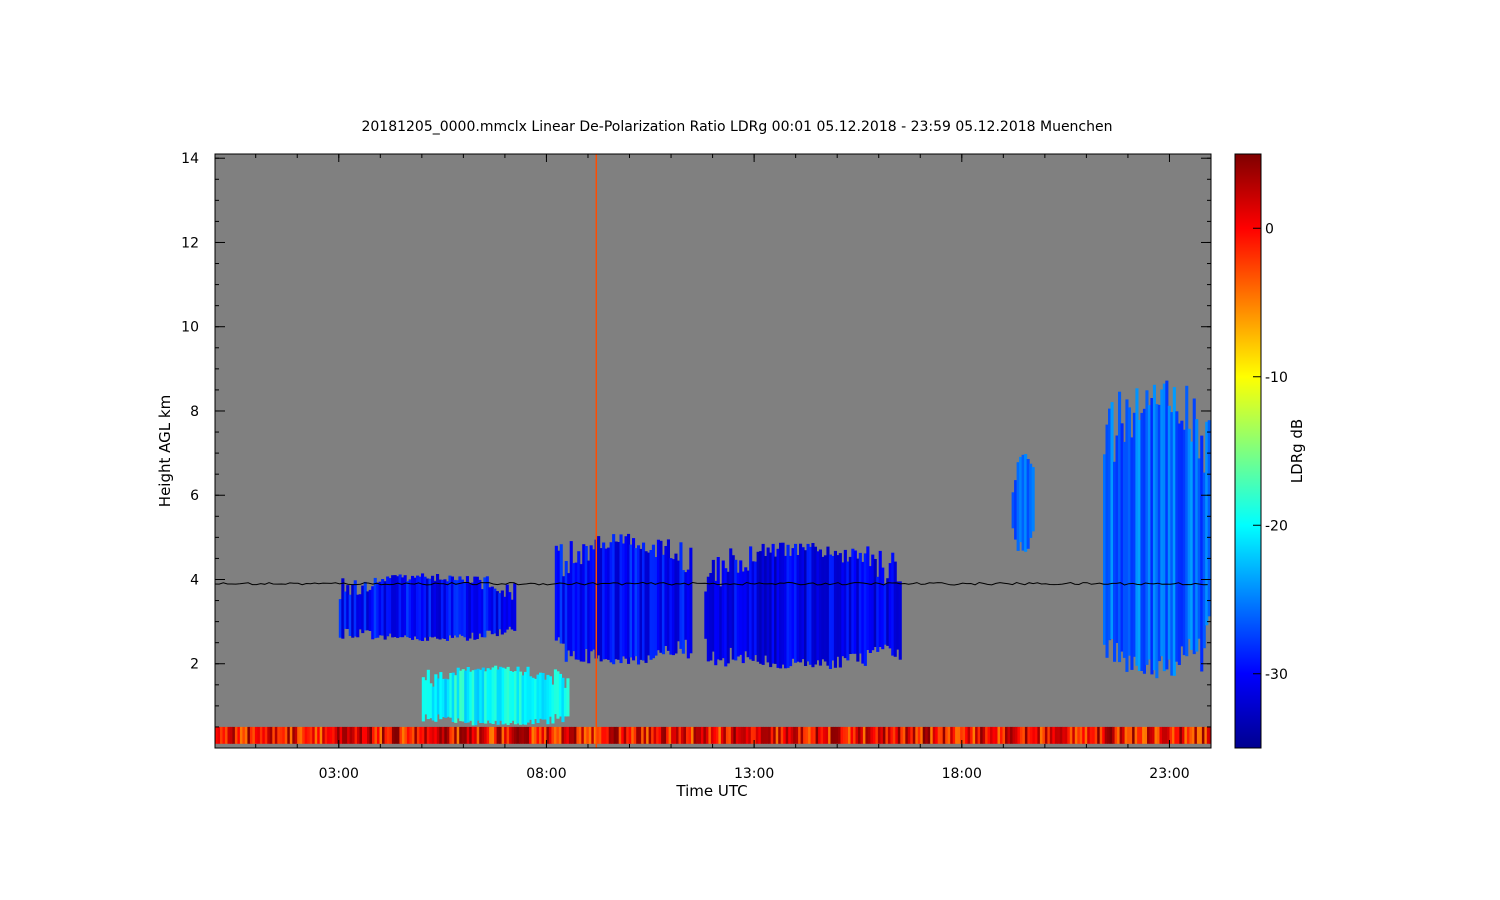  I want to click on y-tick-label: 4, so click(194, 580).